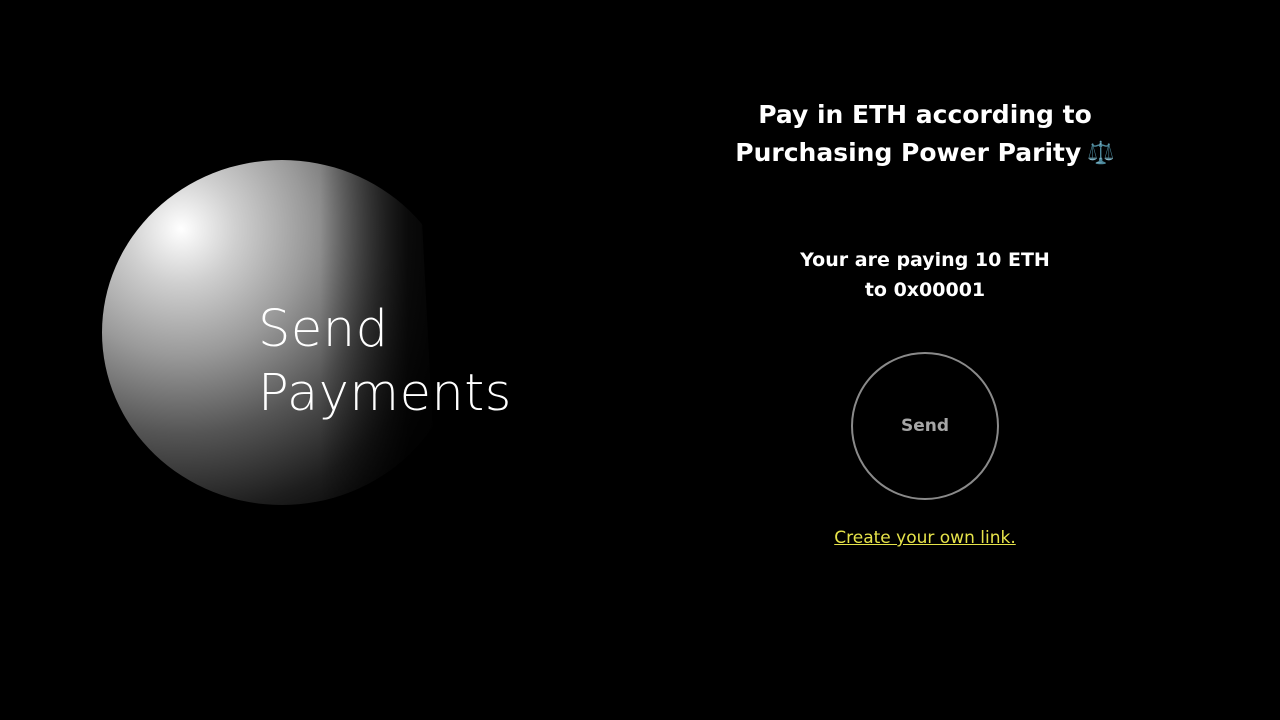  What do you see at coordinates (385, 362) in the screenshot?
I see `hero-heading: Send Payments` at bounding box center [385, 362].